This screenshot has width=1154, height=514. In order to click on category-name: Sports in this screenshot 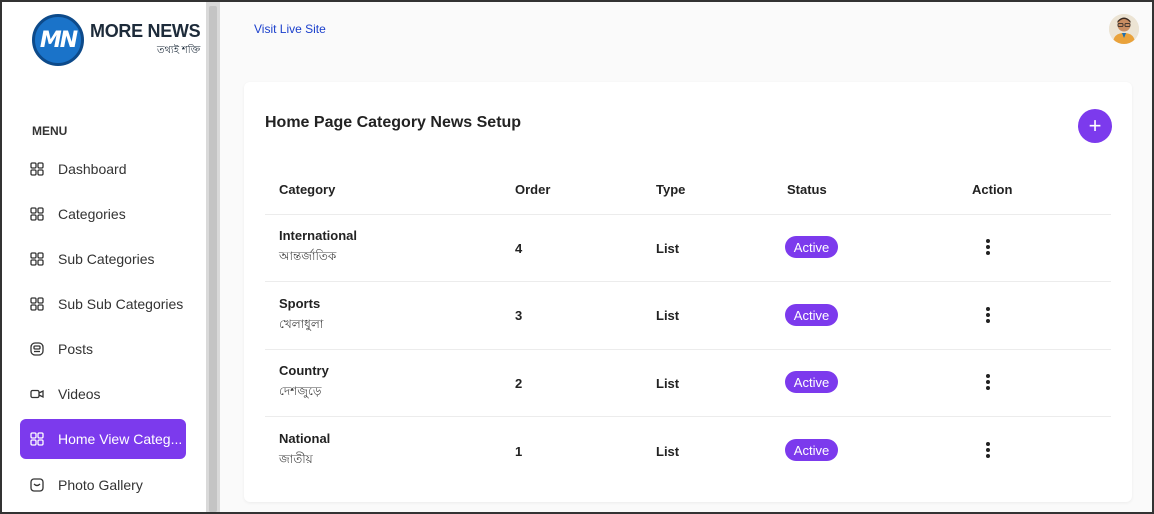, I will do `click(300, 303)`.